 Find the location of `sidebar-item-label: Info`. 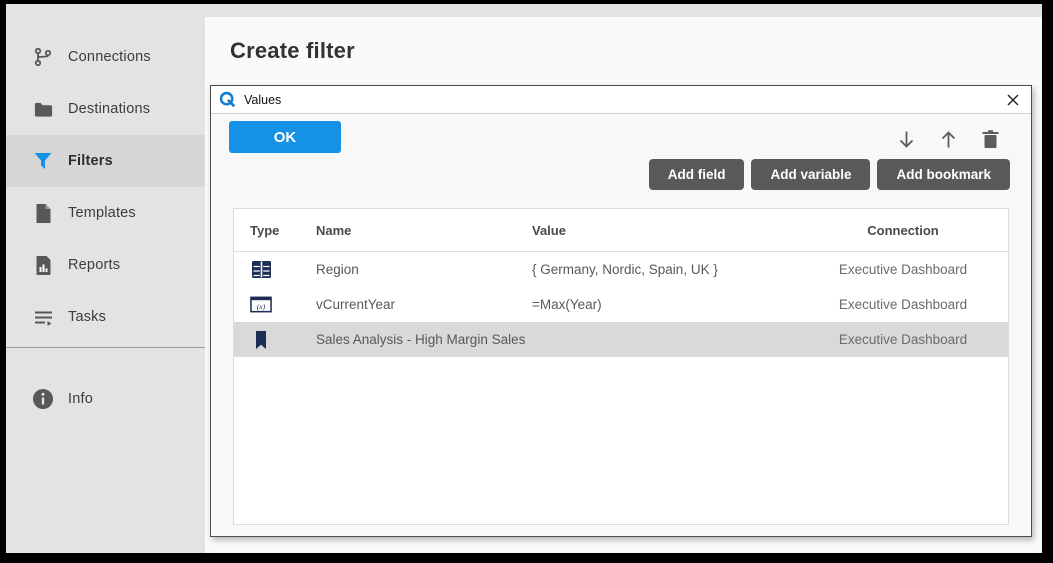

sidebar-item-label: Info is located at coordinates (80, 399).